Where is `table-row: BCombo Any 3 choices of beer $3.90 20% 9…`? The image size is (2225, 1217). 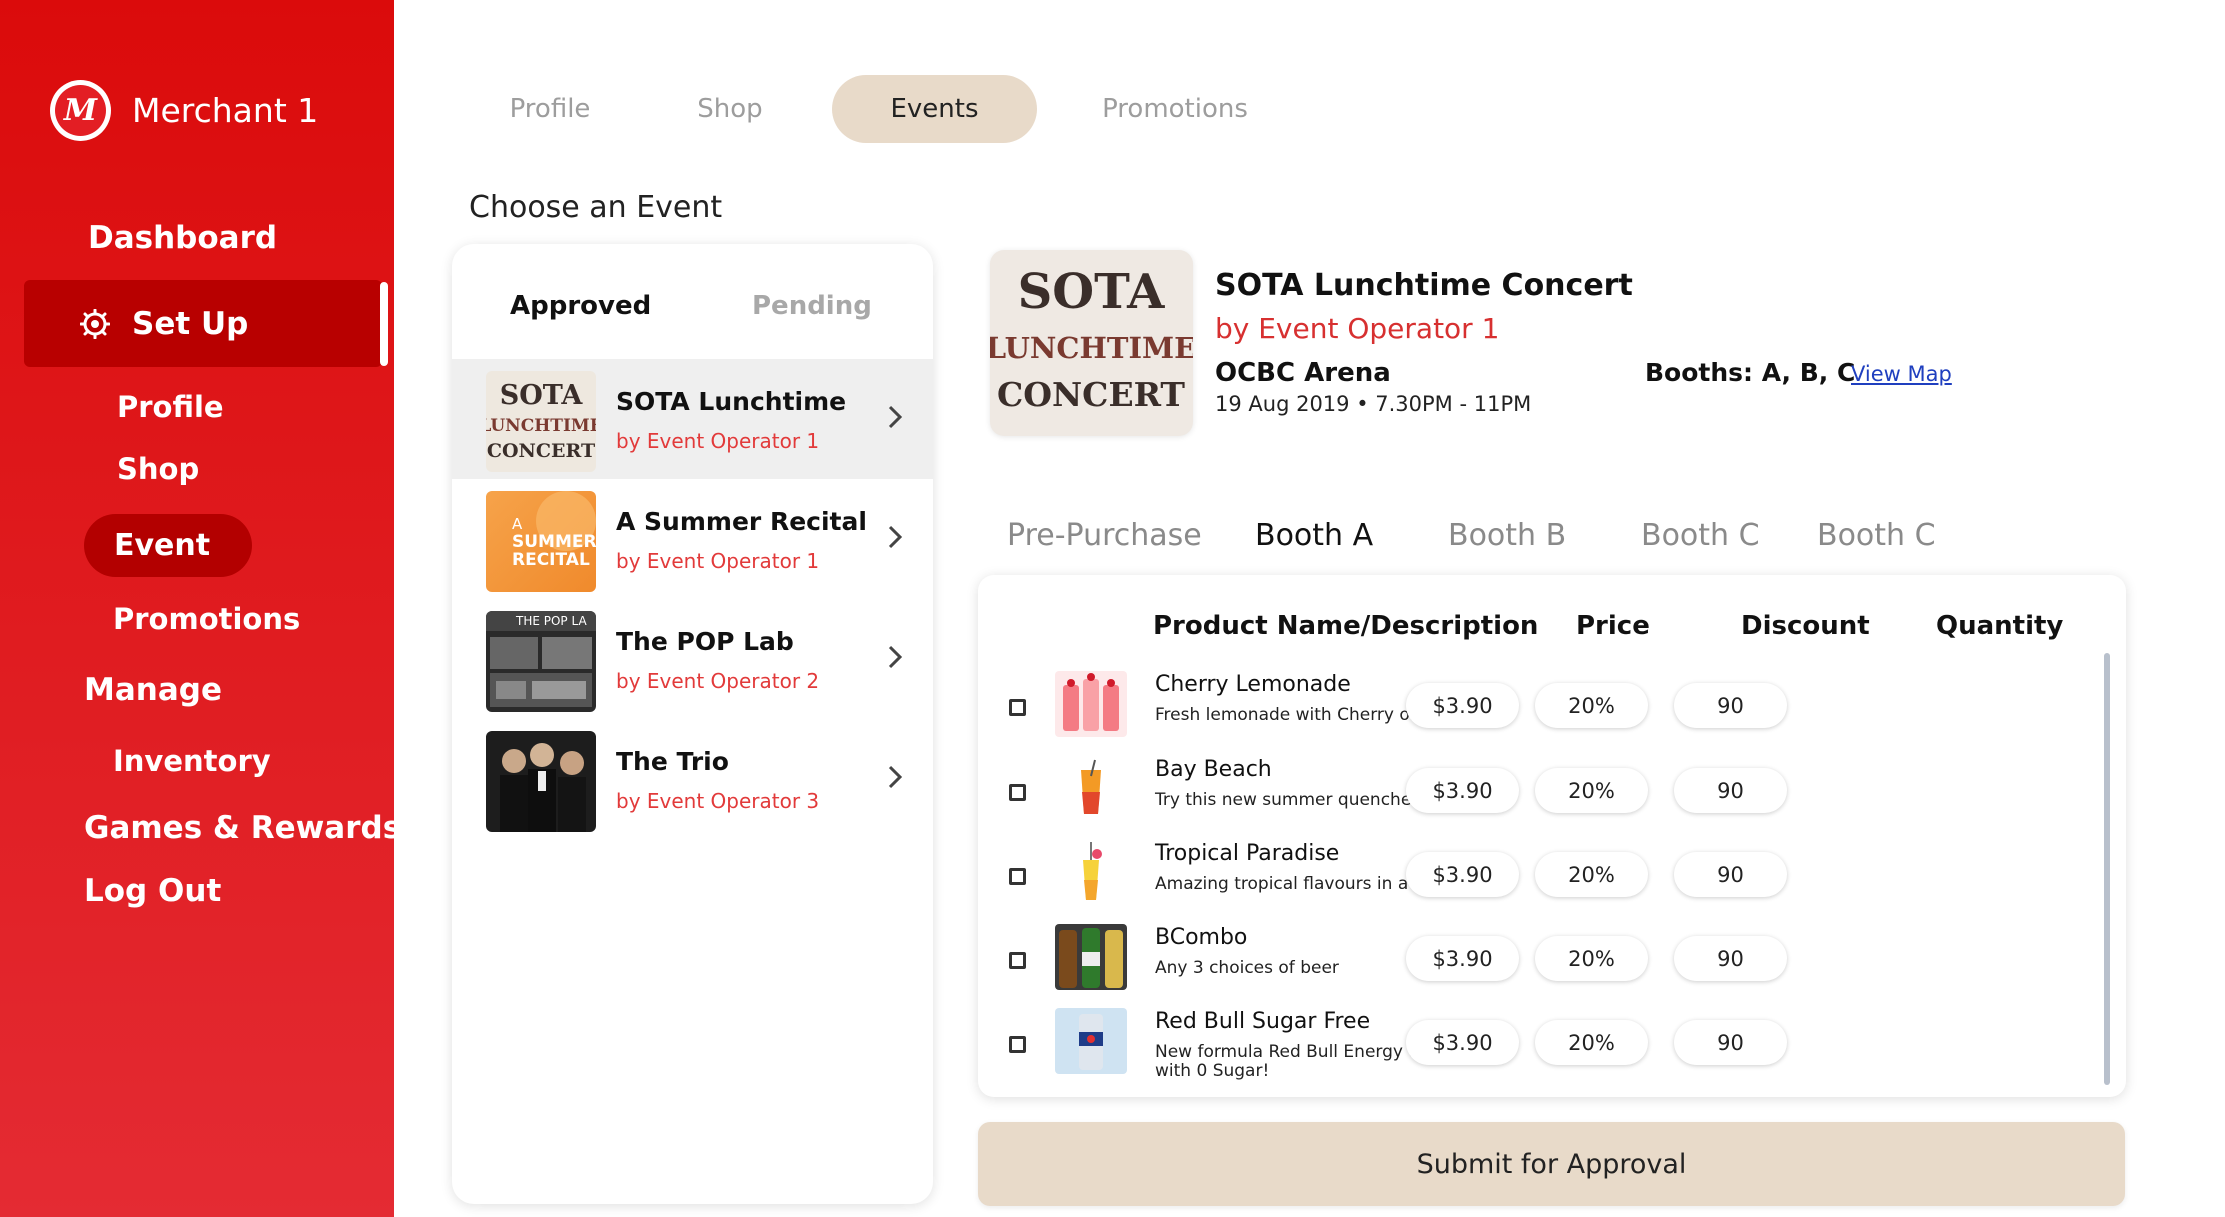 table-row: BCombo Any 3 choices of beer $3.90 20% 9… is located at coordinates (1552, 956).